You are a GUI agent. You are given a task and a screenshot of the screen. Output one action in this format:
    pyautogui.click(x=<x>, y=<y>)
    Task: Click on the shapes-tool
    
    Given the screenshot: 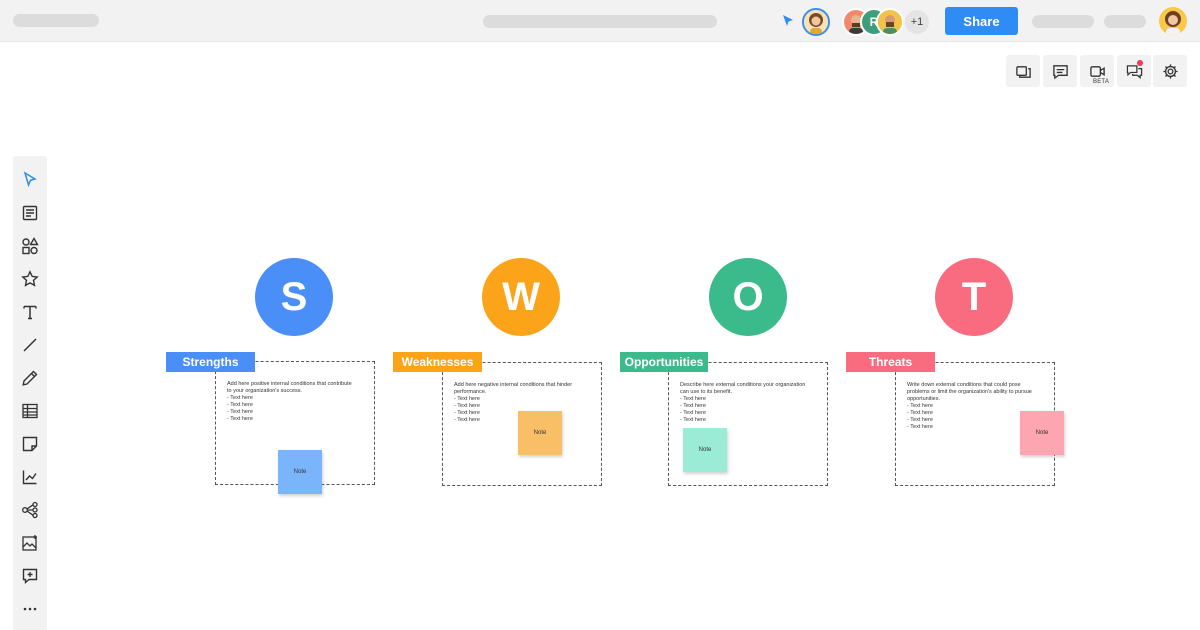 What is the action you would take?
    pyautogui.click(x=30, y=246)
    